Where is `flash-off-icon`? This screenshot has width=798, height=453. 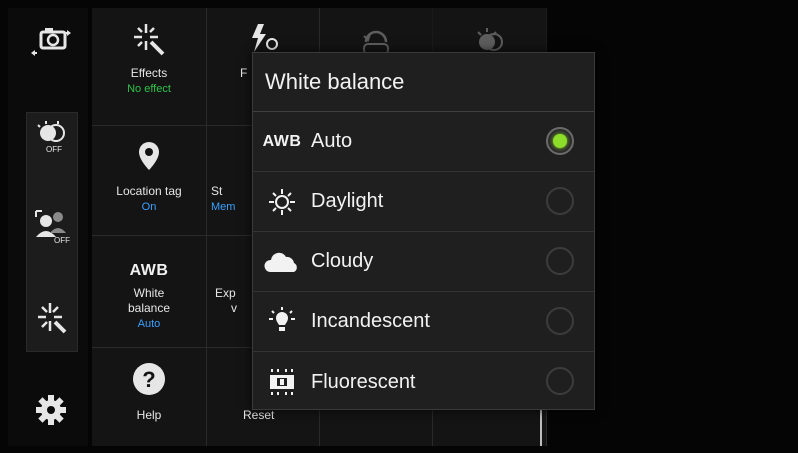
flash-off-icon is located at coordinates (263, 36).